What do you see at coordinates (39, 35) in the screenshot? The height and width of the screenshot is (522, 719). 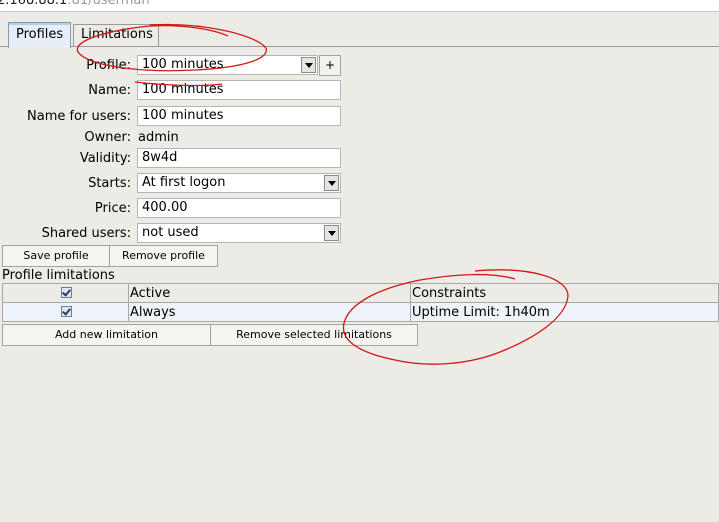 I see `tab-profiles: Profiles` at bounding box center [39, 35].